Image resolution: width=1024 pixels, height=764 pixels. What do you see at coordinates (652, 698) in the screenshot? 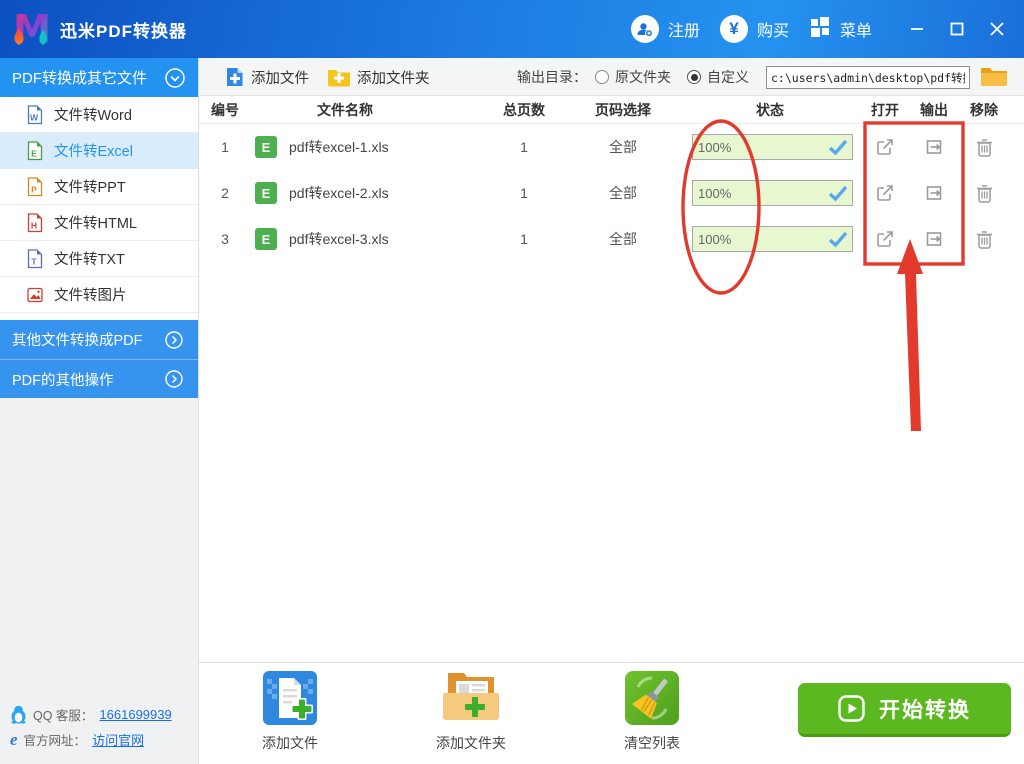
I see `clear-list-icon` at bounding box center [652, 698].